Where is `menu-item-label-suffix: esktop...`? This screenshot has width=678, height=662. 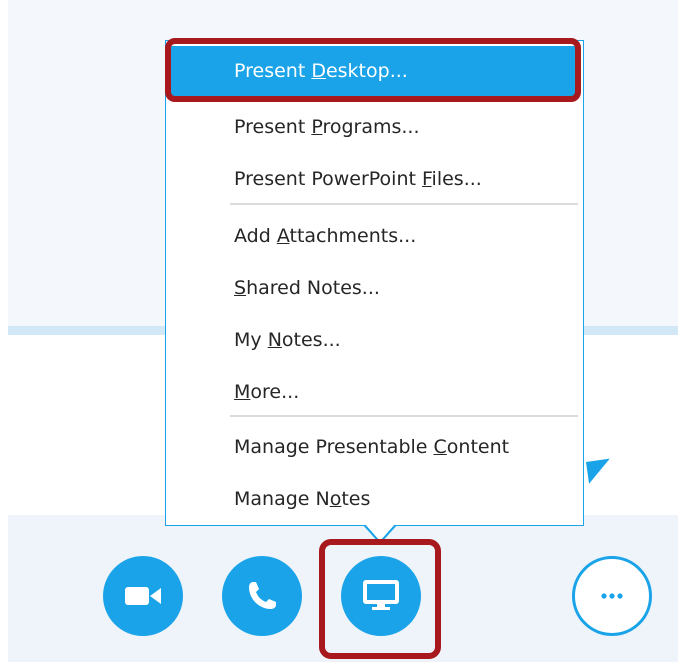 menu-item-label-suffix: esktop... is located at coordinates (366, 71).